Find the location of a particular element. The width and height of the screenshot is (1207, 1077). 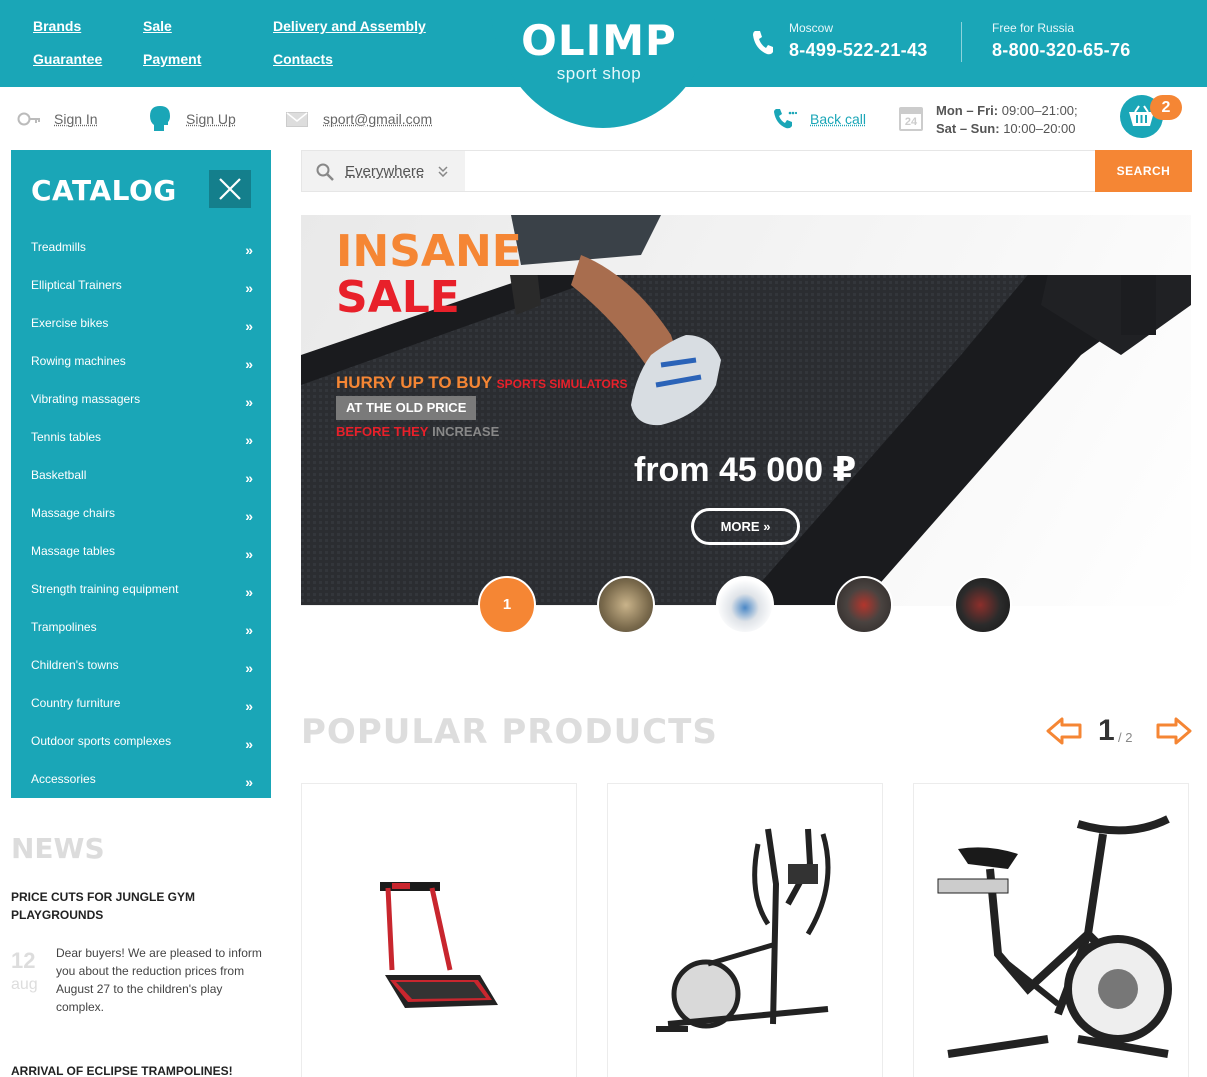

search-scope-select: Everywhere is located at coordinates (383, 171).